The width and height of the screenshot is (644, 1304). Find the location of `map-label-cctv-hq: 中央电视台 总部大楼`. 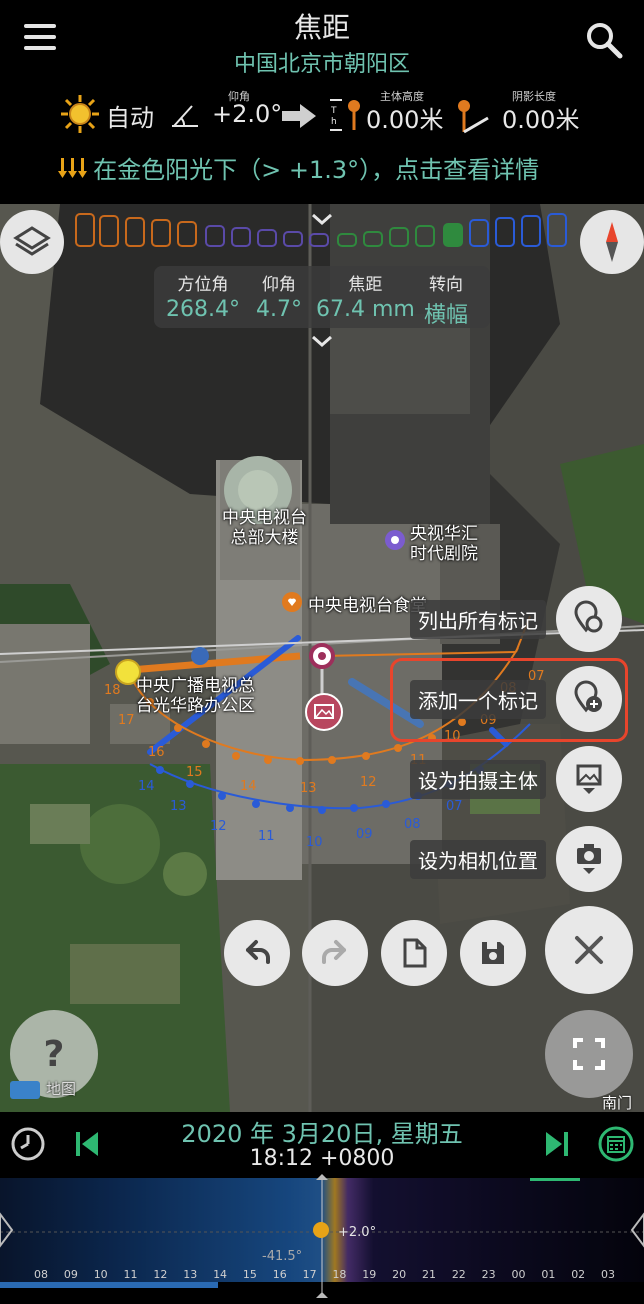

map-label-cctv-hq: 中央电视台 总部大楼 is located at coordinates (264, 528).